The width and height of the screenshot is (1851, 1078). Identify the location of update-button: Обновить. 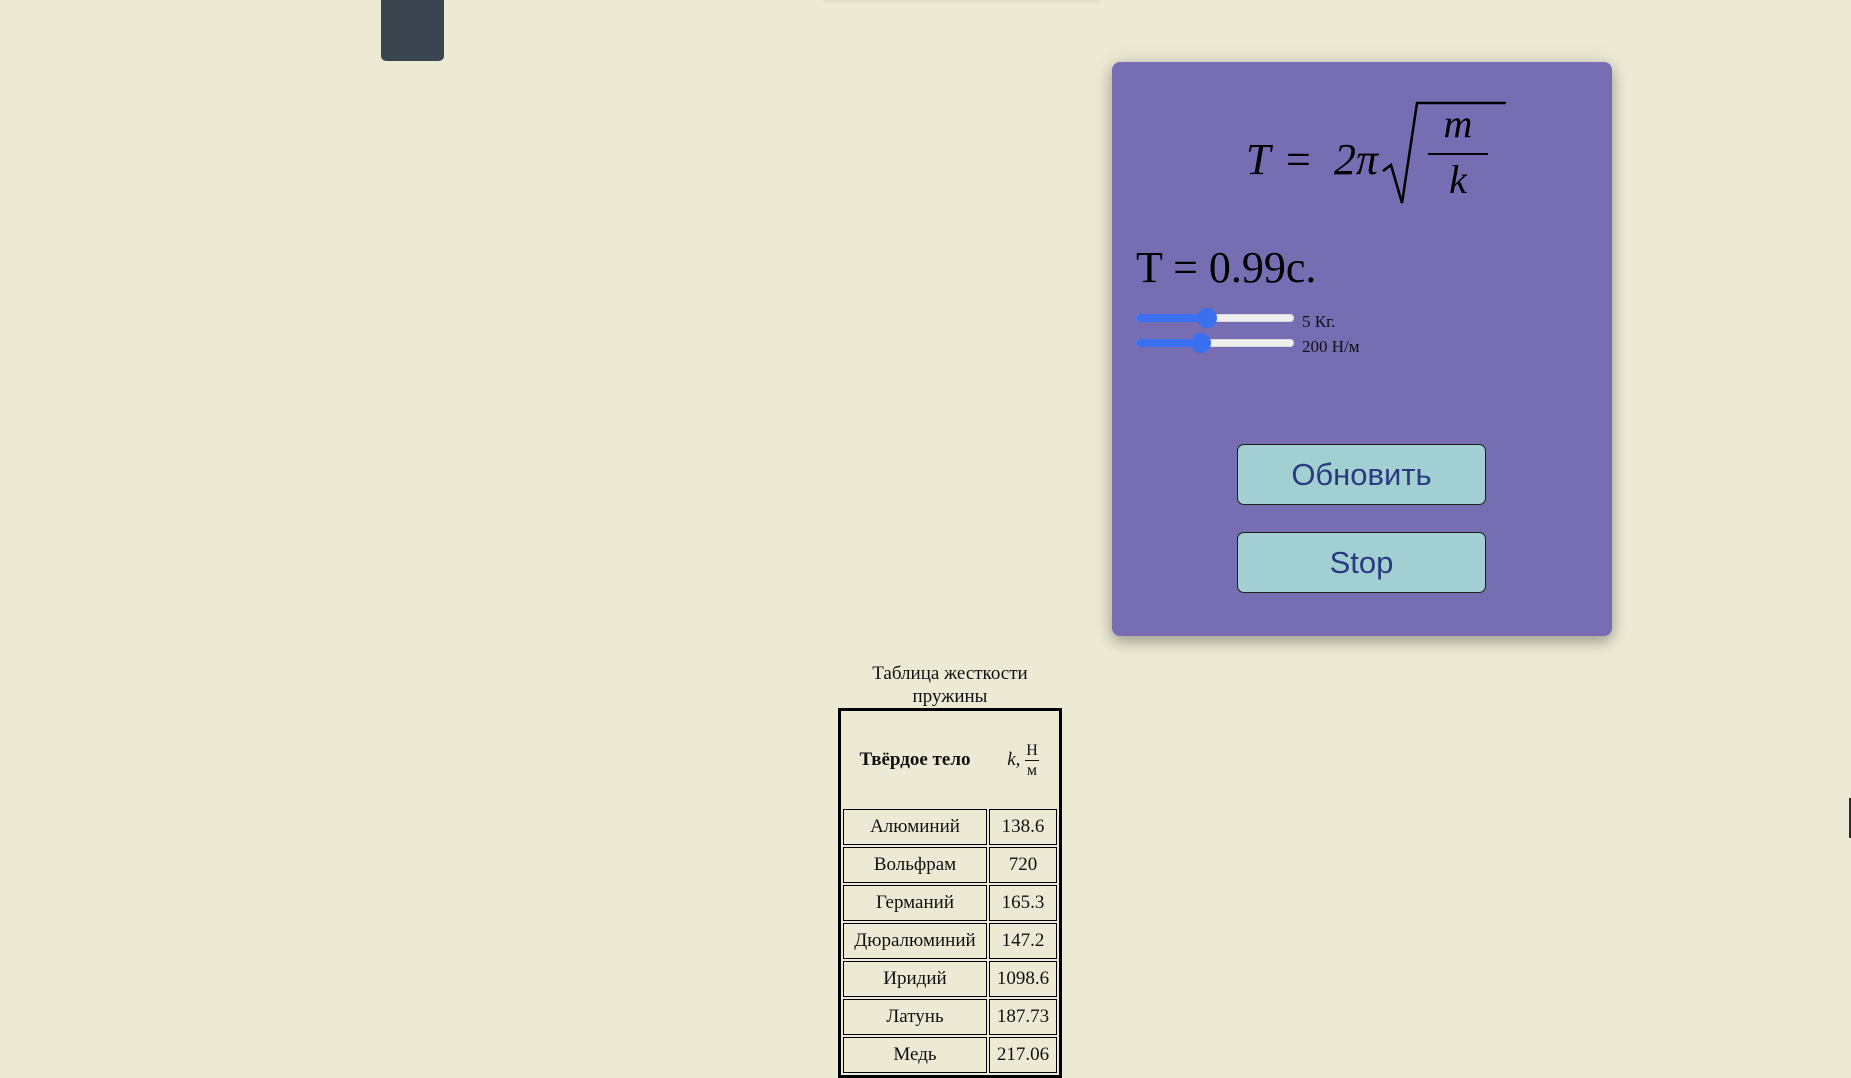
(1361, 474).